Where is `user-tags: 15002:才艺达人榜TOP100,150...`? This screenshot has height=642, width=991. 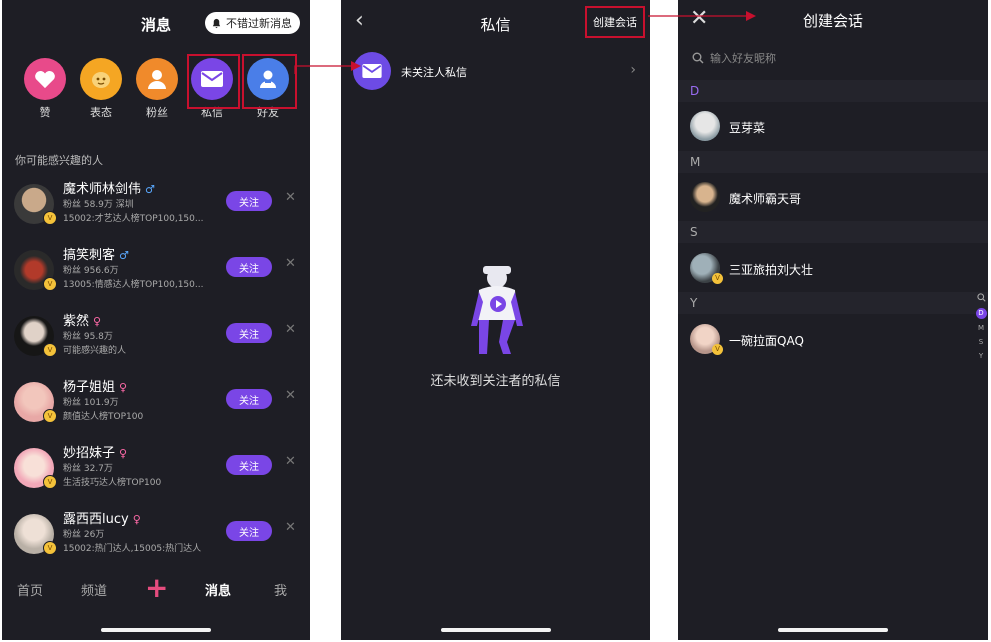
user-tags: 15002:才艺达人榜TOP100,150... is located at coordinates (133, 219).